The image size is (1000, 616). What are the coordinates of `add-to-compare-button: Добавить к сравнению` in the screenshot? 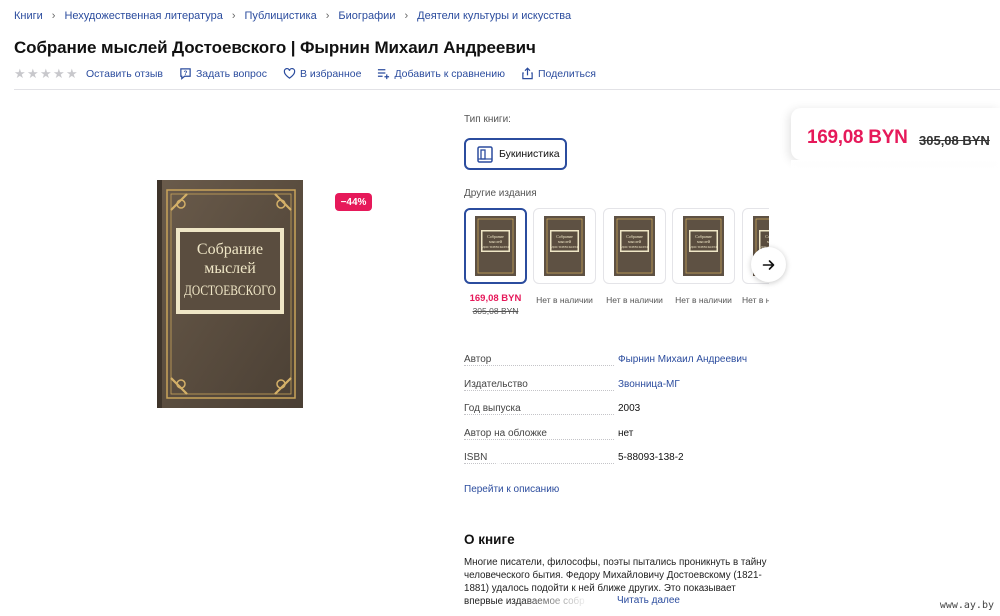 It's located at (441, 73).